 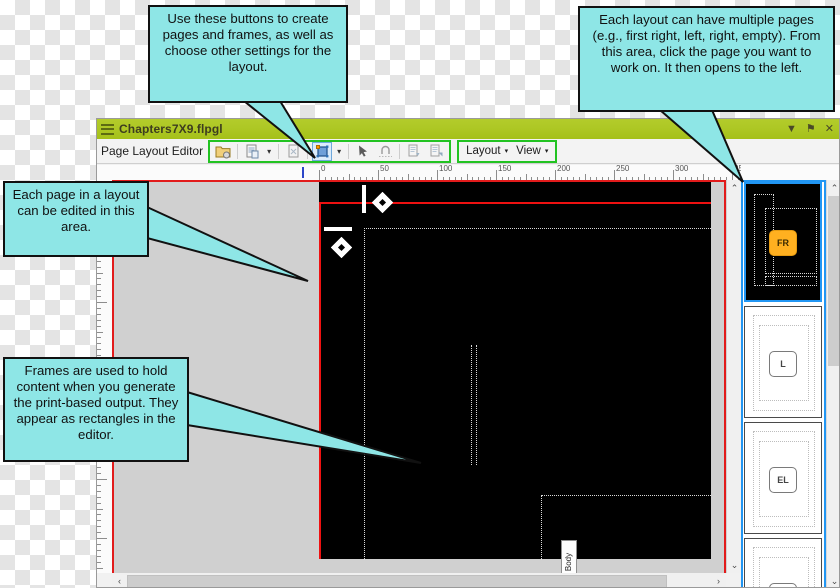 I want to click on page-badge-el: EL, so click(x=783, y=480).